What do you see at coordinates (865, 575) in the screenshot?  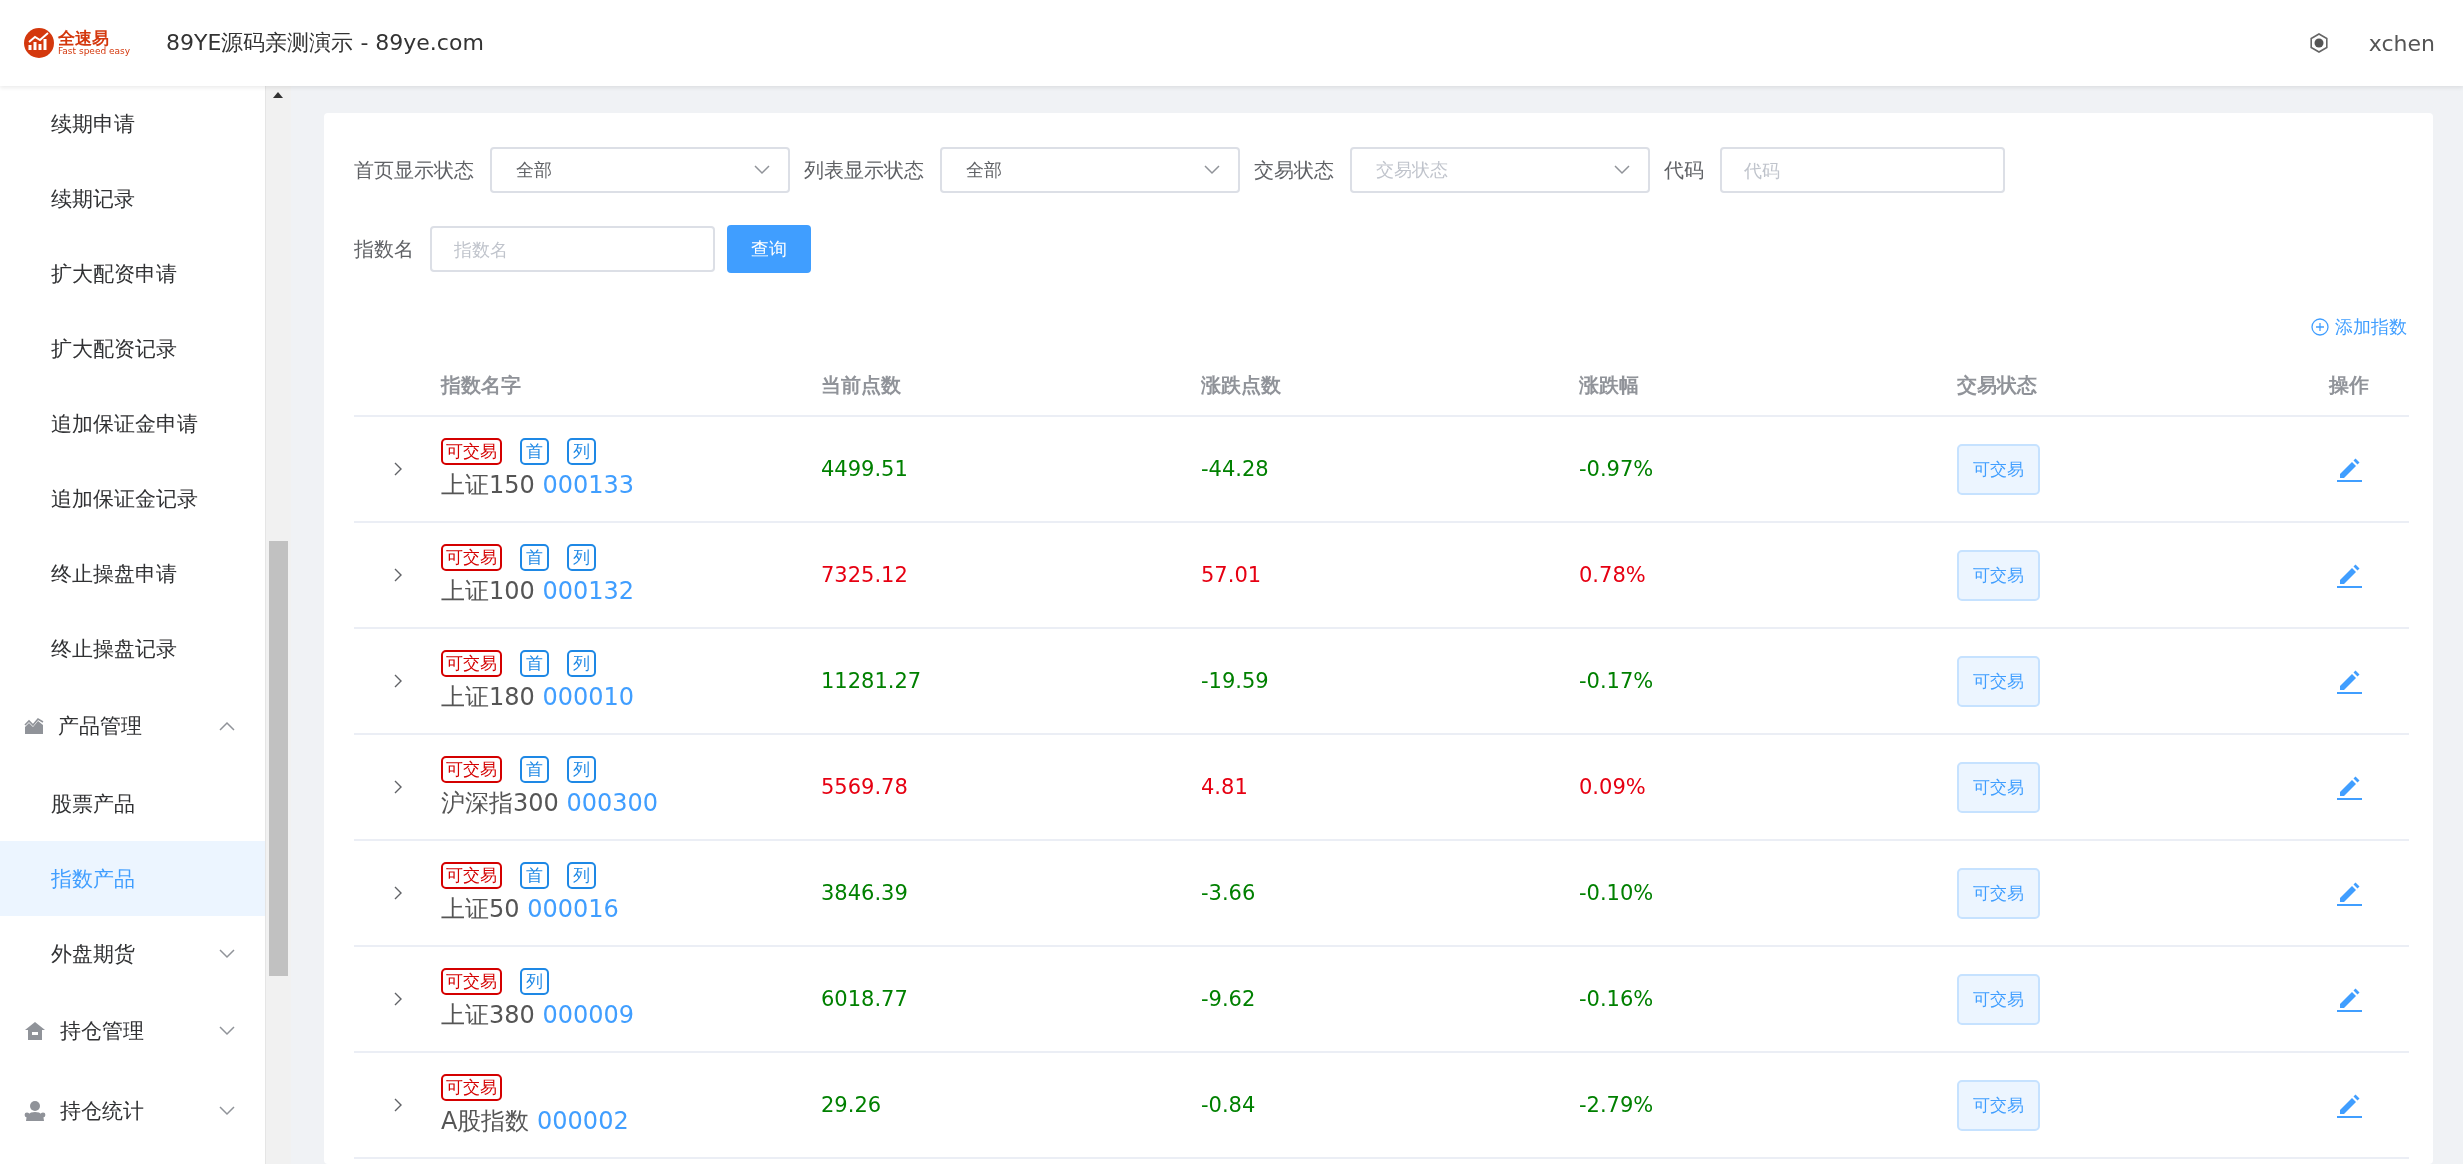 I see `table-cell-text: 7325.12` at bounding box center [865, 575].